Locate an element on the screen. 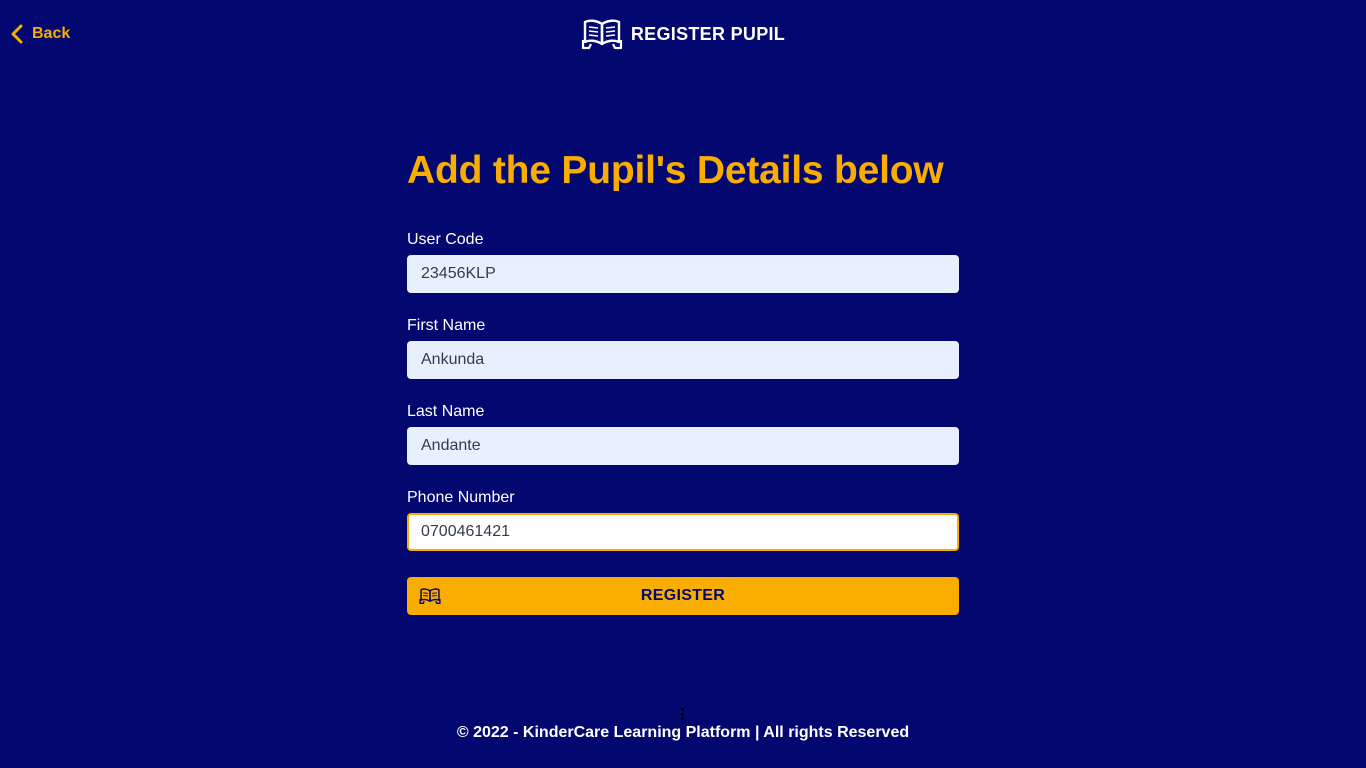 This screenshot has width=1366, height=768. first-name-group: First Name is located at coordinates (683, 348).